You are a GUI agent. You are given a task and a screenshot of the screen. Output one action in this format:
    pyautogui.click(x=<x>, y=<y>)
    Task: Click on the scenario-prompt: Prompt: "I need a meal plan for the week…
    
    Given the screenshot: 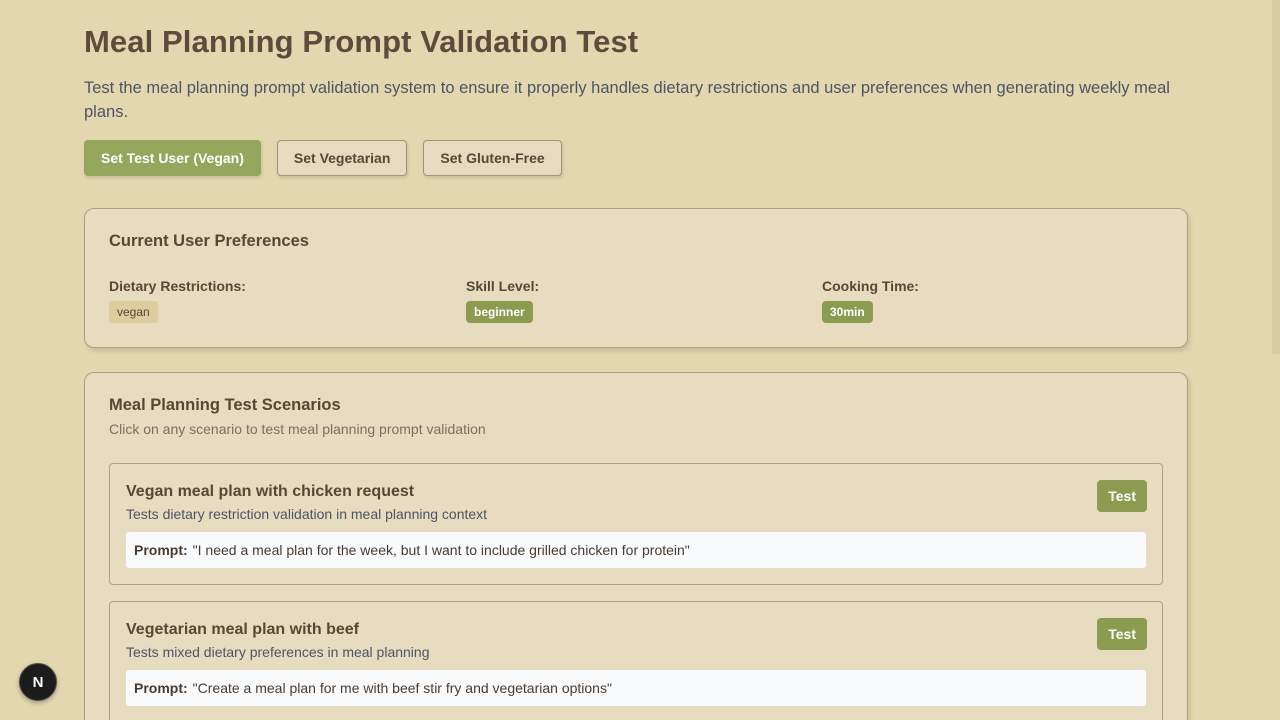 What is the action you would take?
    pyautogui.click(x=636, y=550)
    